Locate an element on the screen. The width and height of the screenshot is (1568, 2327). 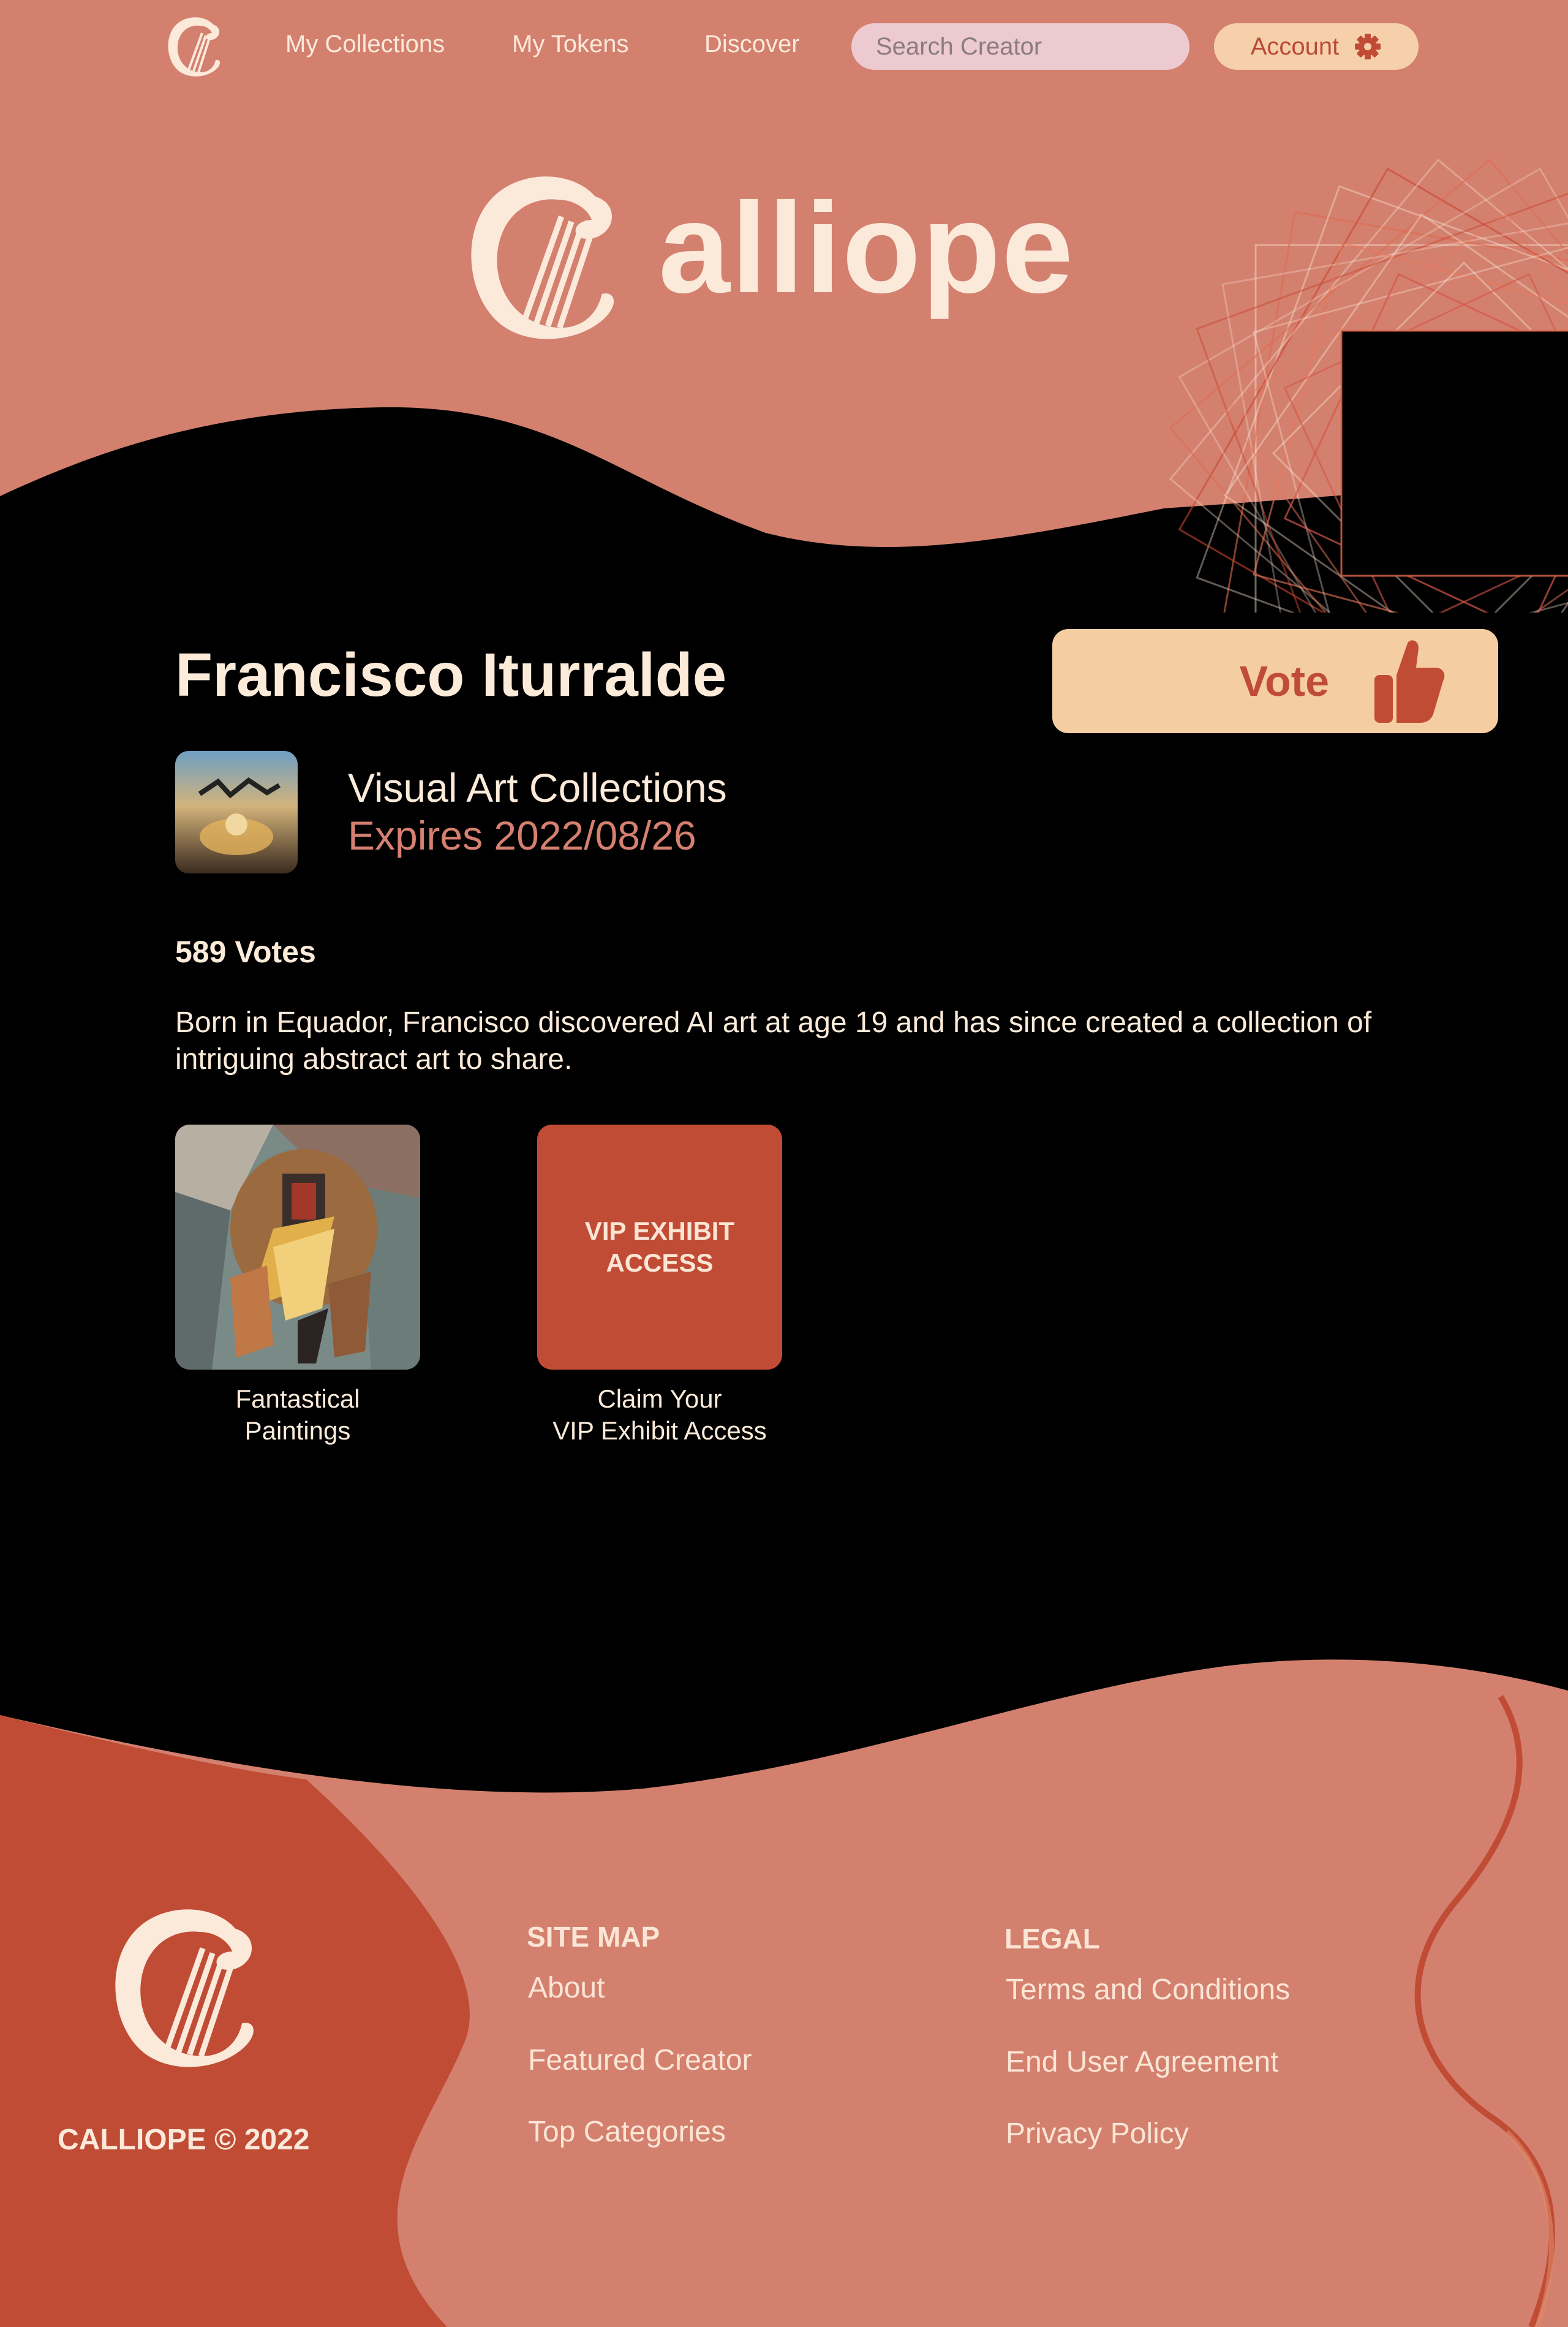
creator-name: Francisco Iturralde is located at coordinates (451, 675).